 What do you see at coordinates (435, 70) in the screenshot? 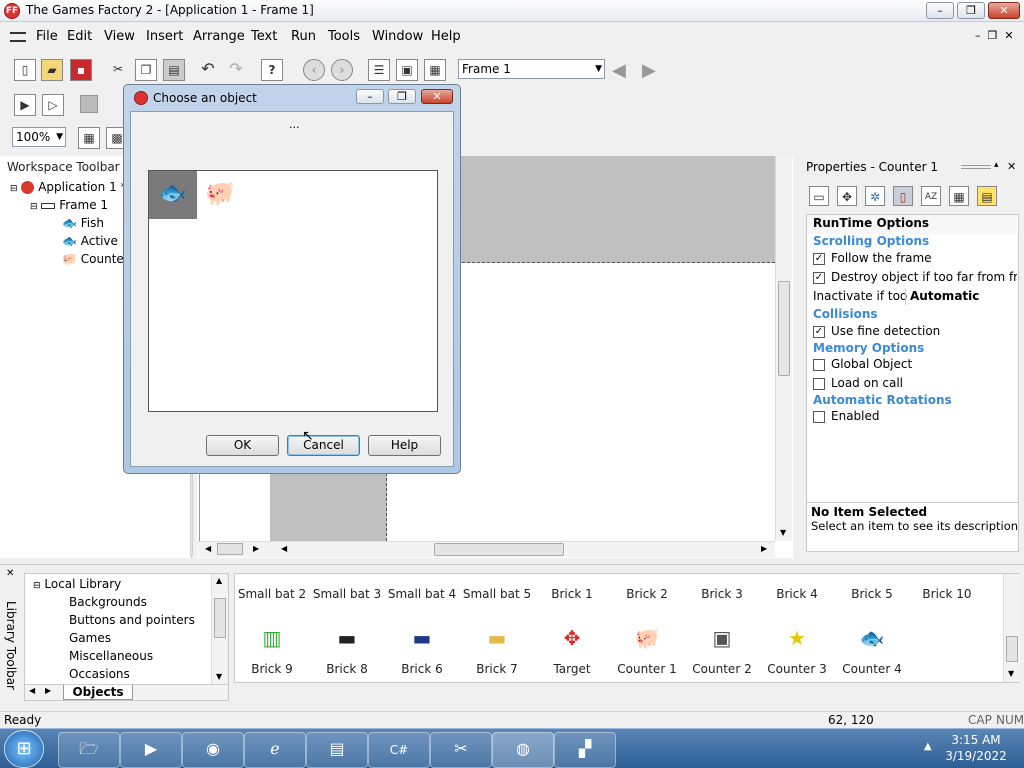
I see `event-editor-icon: ▦` at bounding box center [435, 70].